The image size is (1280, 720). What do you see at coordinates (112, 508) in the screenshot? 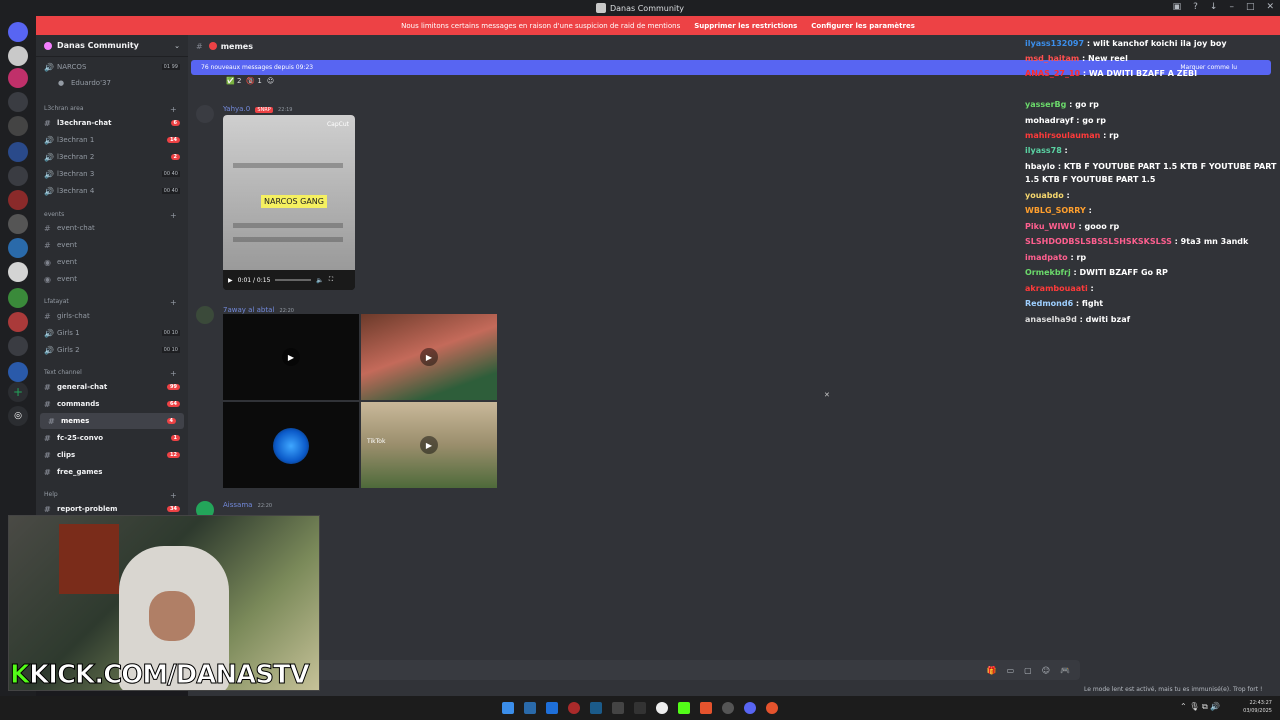
I see `channel-report-problem: # report-problem 34` at bounding box center [112, 508].